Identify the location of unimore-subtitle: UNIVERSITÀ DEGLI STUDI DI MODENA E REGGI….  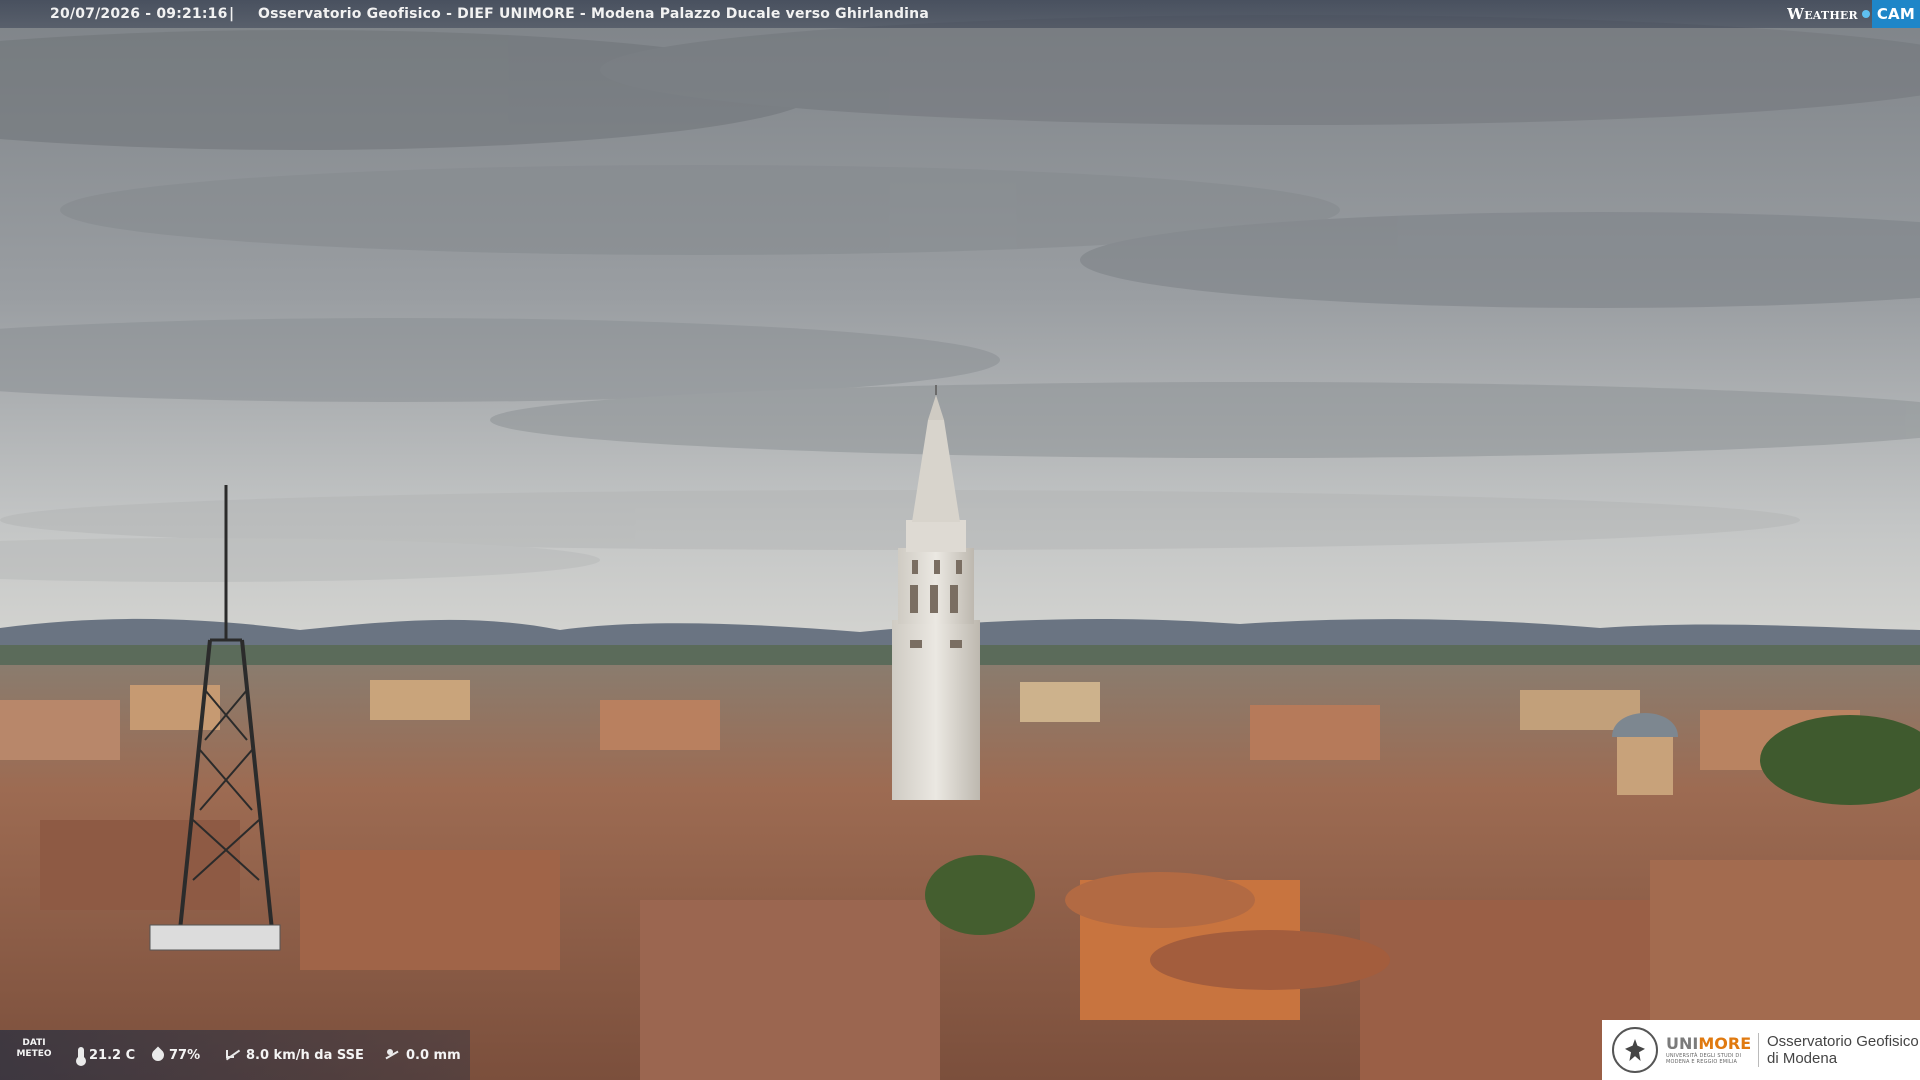
(1704, 1059).